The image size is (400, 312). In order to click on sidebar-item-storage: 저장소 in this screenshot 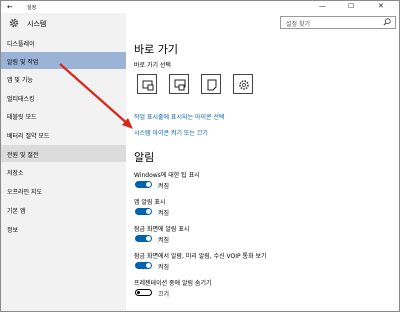, I will do `click(63, 171)`.